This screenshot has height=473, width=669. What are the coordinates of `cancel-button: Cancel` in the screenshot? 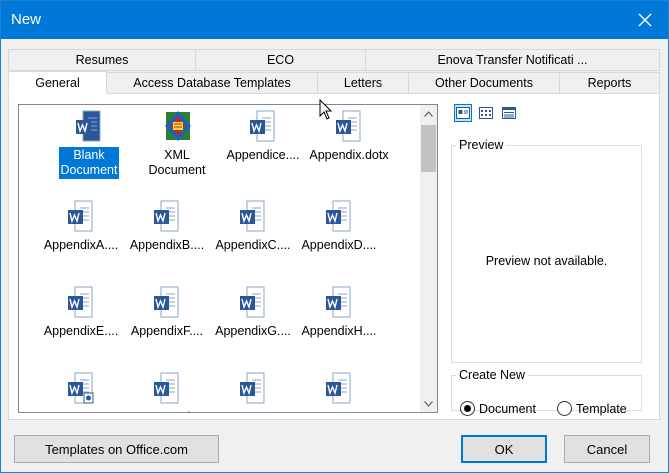 It's located at (607, 449).